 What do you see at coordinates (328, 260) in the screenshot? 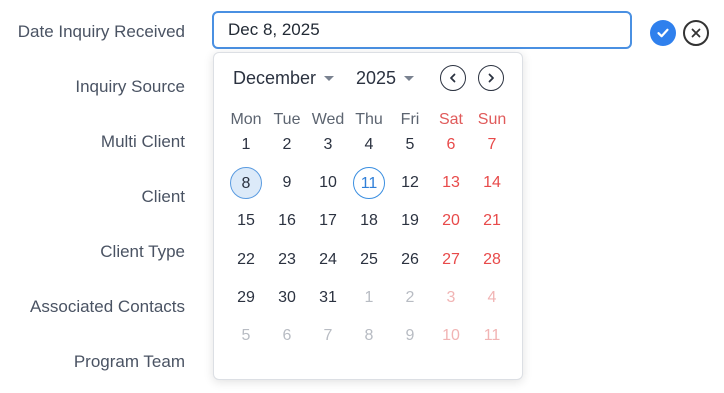
I see `calendar-day: 24` at bounding box center [328, 260].